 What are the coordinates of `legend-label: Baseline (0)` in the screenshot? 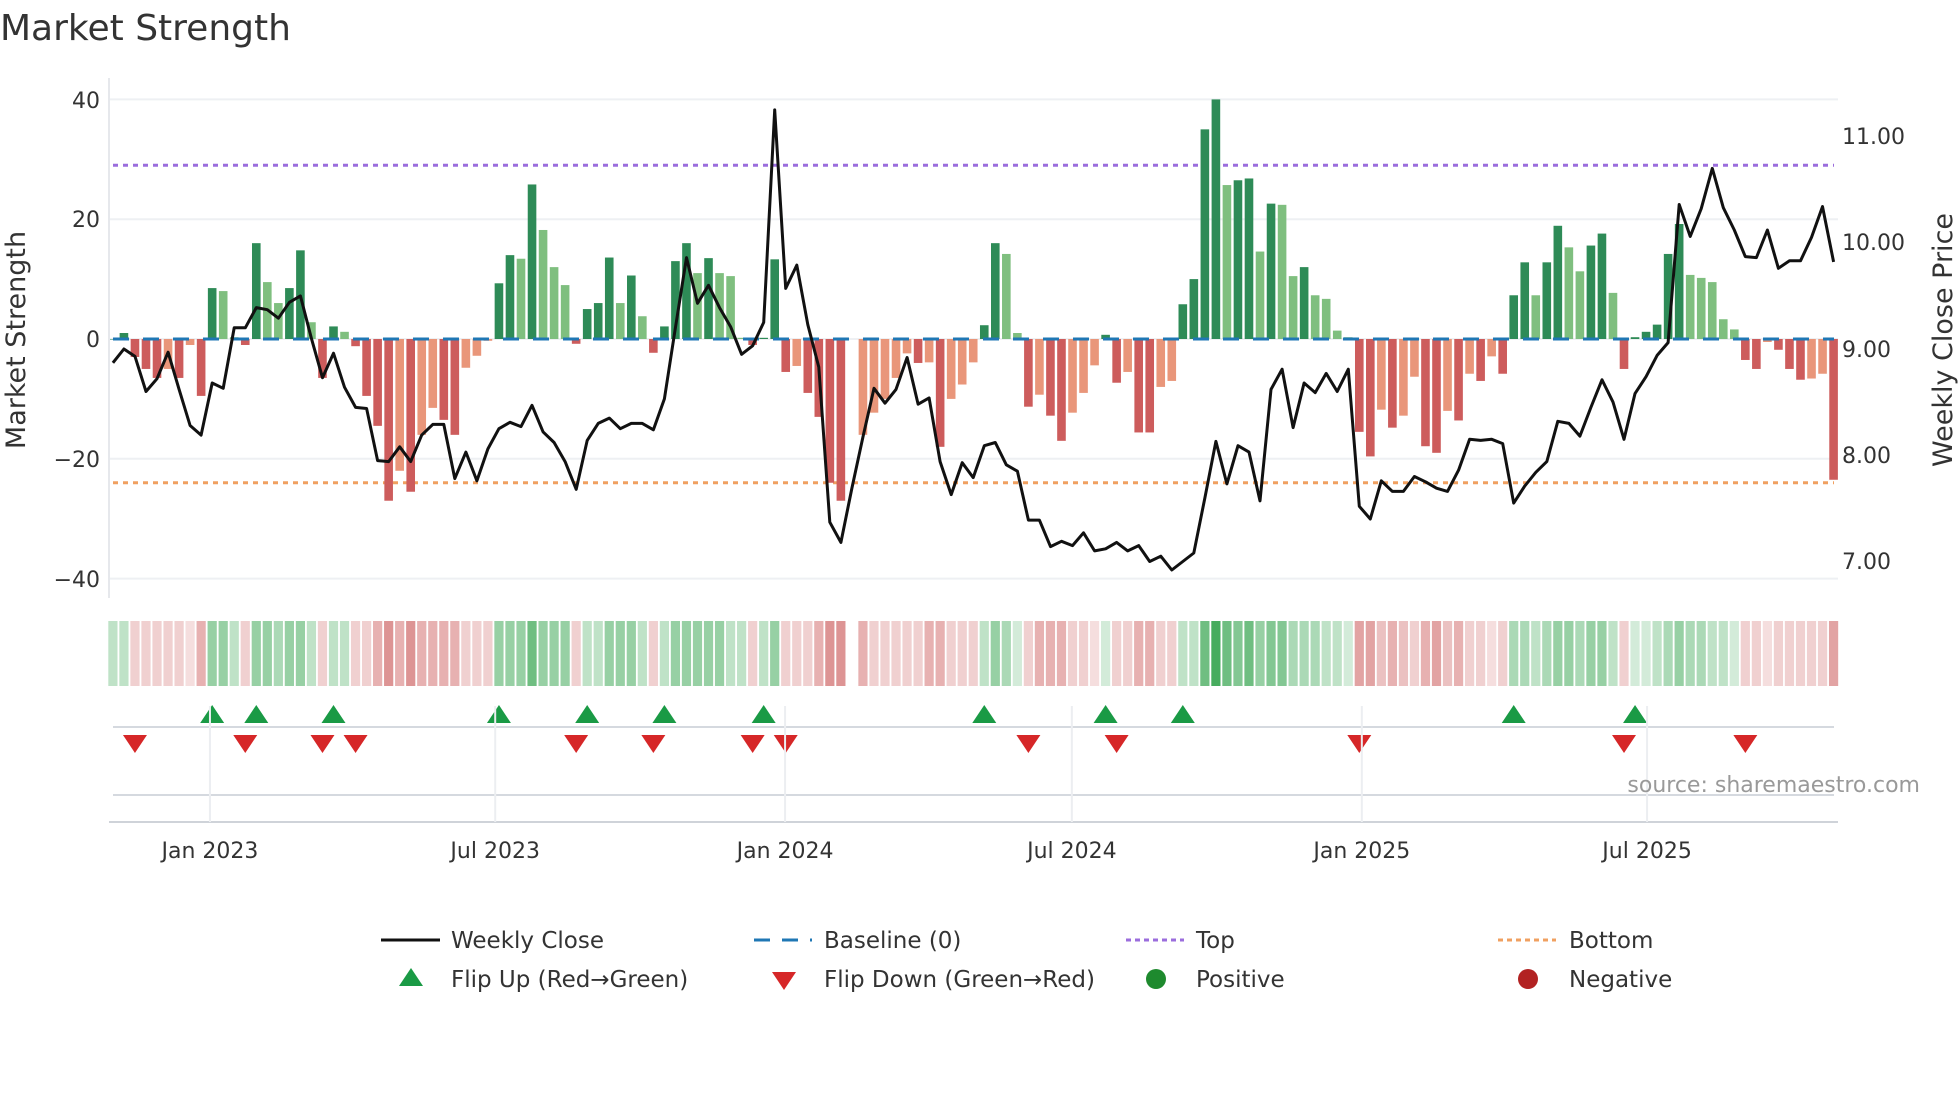 It's located at (892, 941).